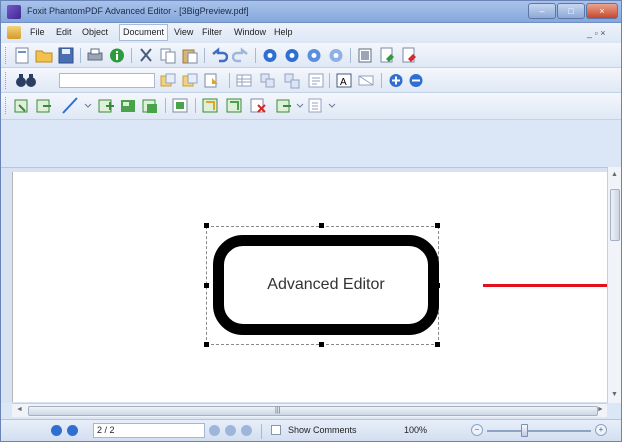 The image size is (622, 442). What do you see at coordinates (313, 411) in the screenshot?
I see `horizontal-scroll-thumb: |||` at bounding box center [313, 411].